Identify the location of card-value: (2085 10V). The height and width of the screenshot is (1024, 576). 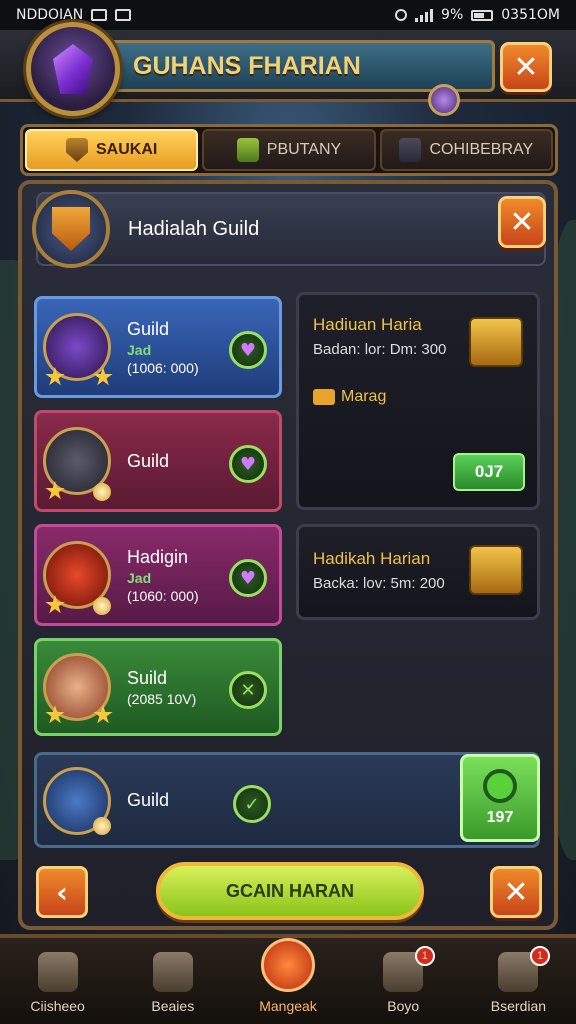
(162, 698).